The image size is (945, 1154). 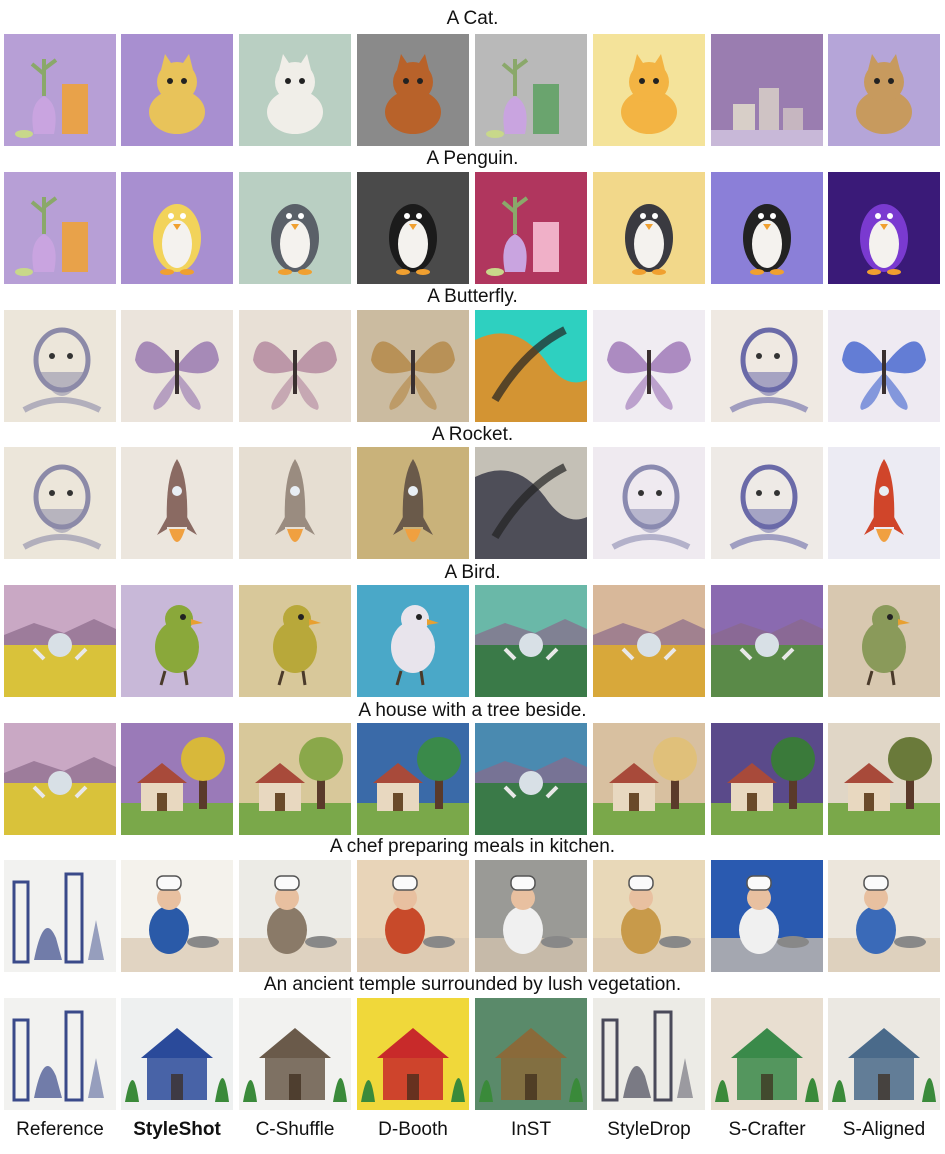 What do you see at coordinates (531, 1129) in the screenshot?
I see `method-label: InST` at bounding box center [531, 1129].